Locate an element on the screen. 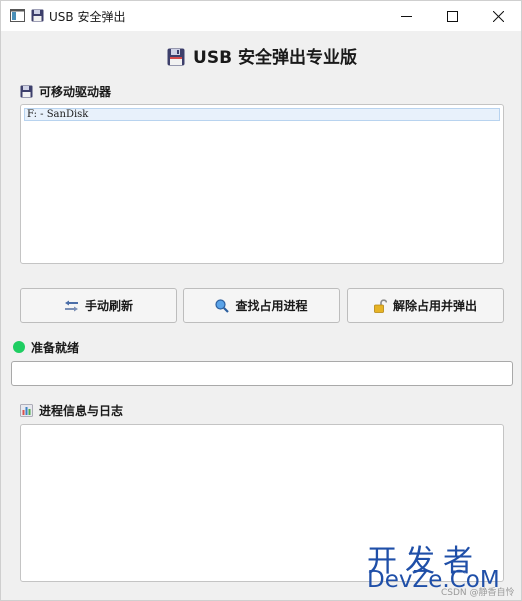 Image resolution: width=522 pixels, height=601 pixels. unlock-icon is located at coordinates (380, 305).